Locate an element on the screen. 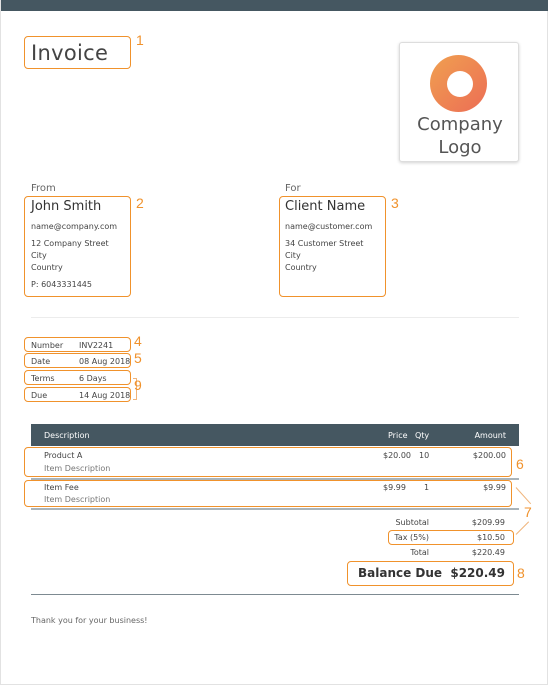  subtotal-label: Subtotal is located at coordinates (412, 522).